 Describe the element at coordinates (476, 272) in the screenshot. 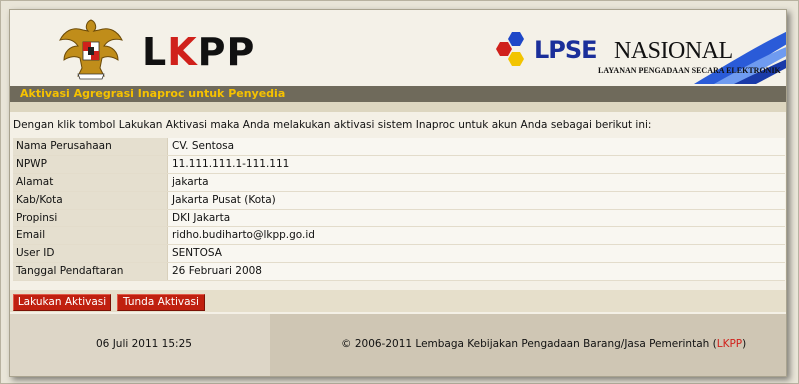

I see `field-value: 26 Februari 2008` at that location.